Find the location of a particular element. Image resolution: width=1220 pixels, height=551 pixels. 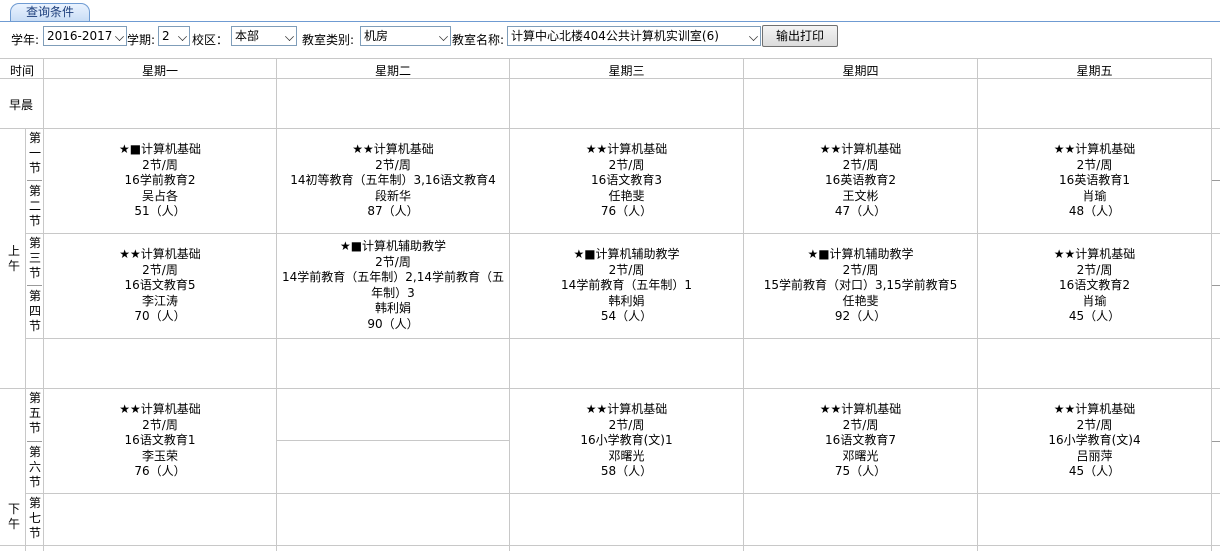

class-group: 16英语教育2 is located at coordinates (860, 180).